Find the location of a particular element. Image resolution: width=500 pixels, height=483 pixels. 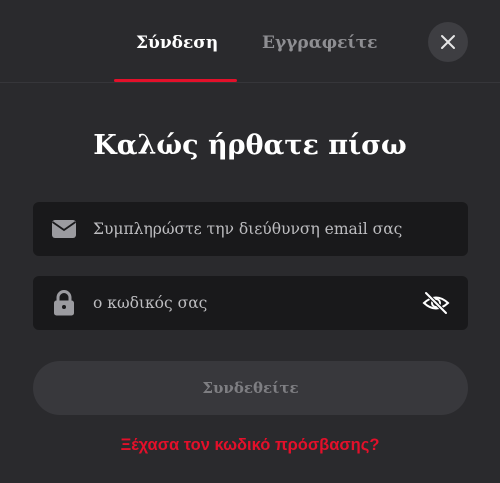

toggle-password-visibility-button is located at coordinates (436, 303).